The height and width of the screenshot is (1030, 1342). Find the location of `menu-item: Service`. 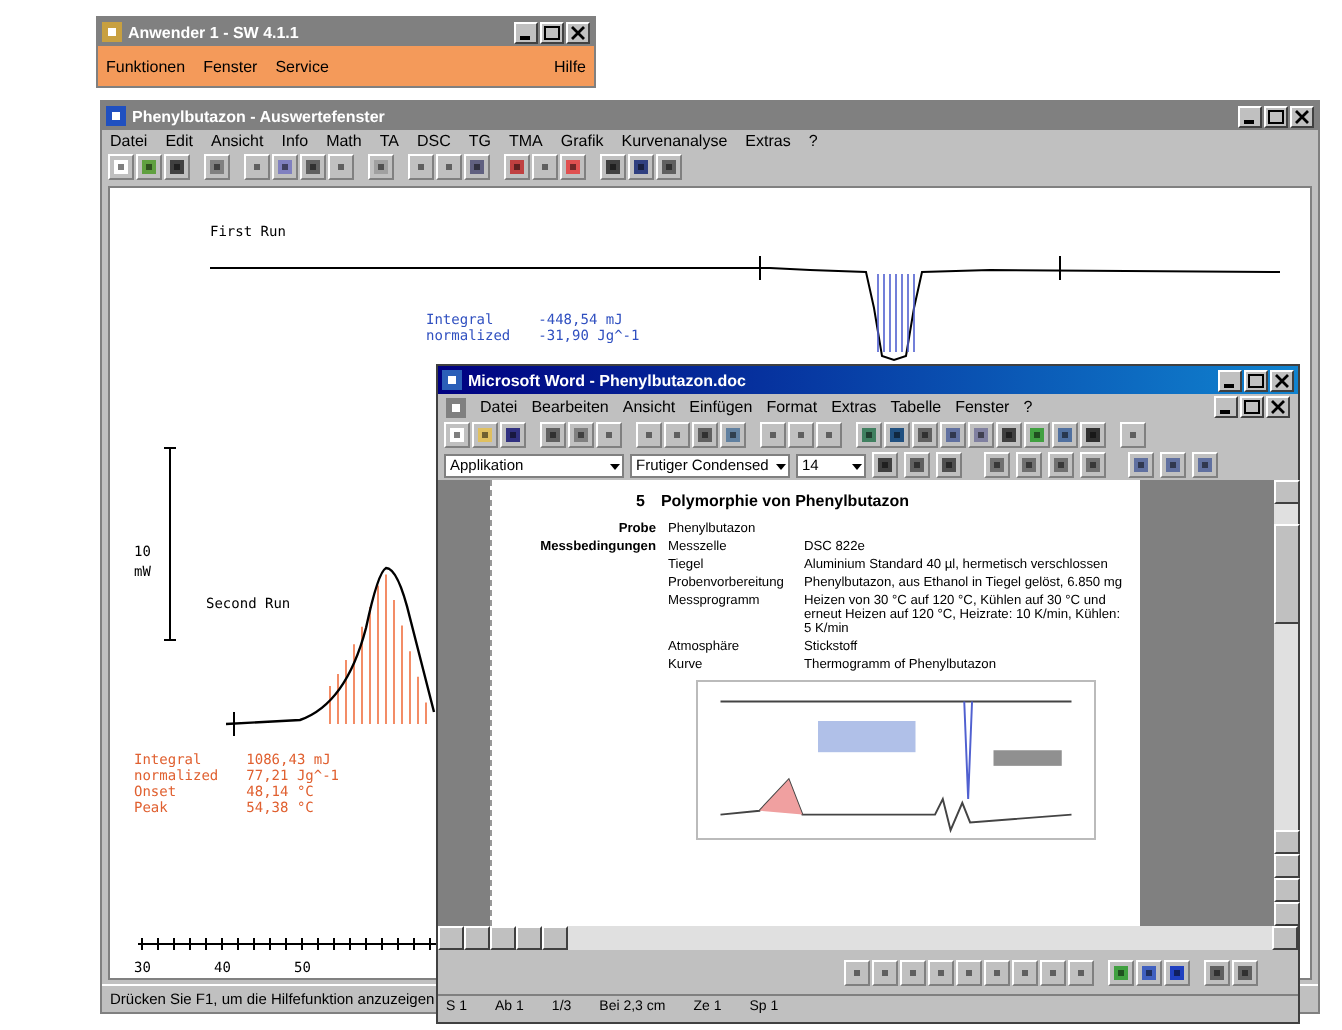

menu-item: Service is located at coordinates (302, 66).